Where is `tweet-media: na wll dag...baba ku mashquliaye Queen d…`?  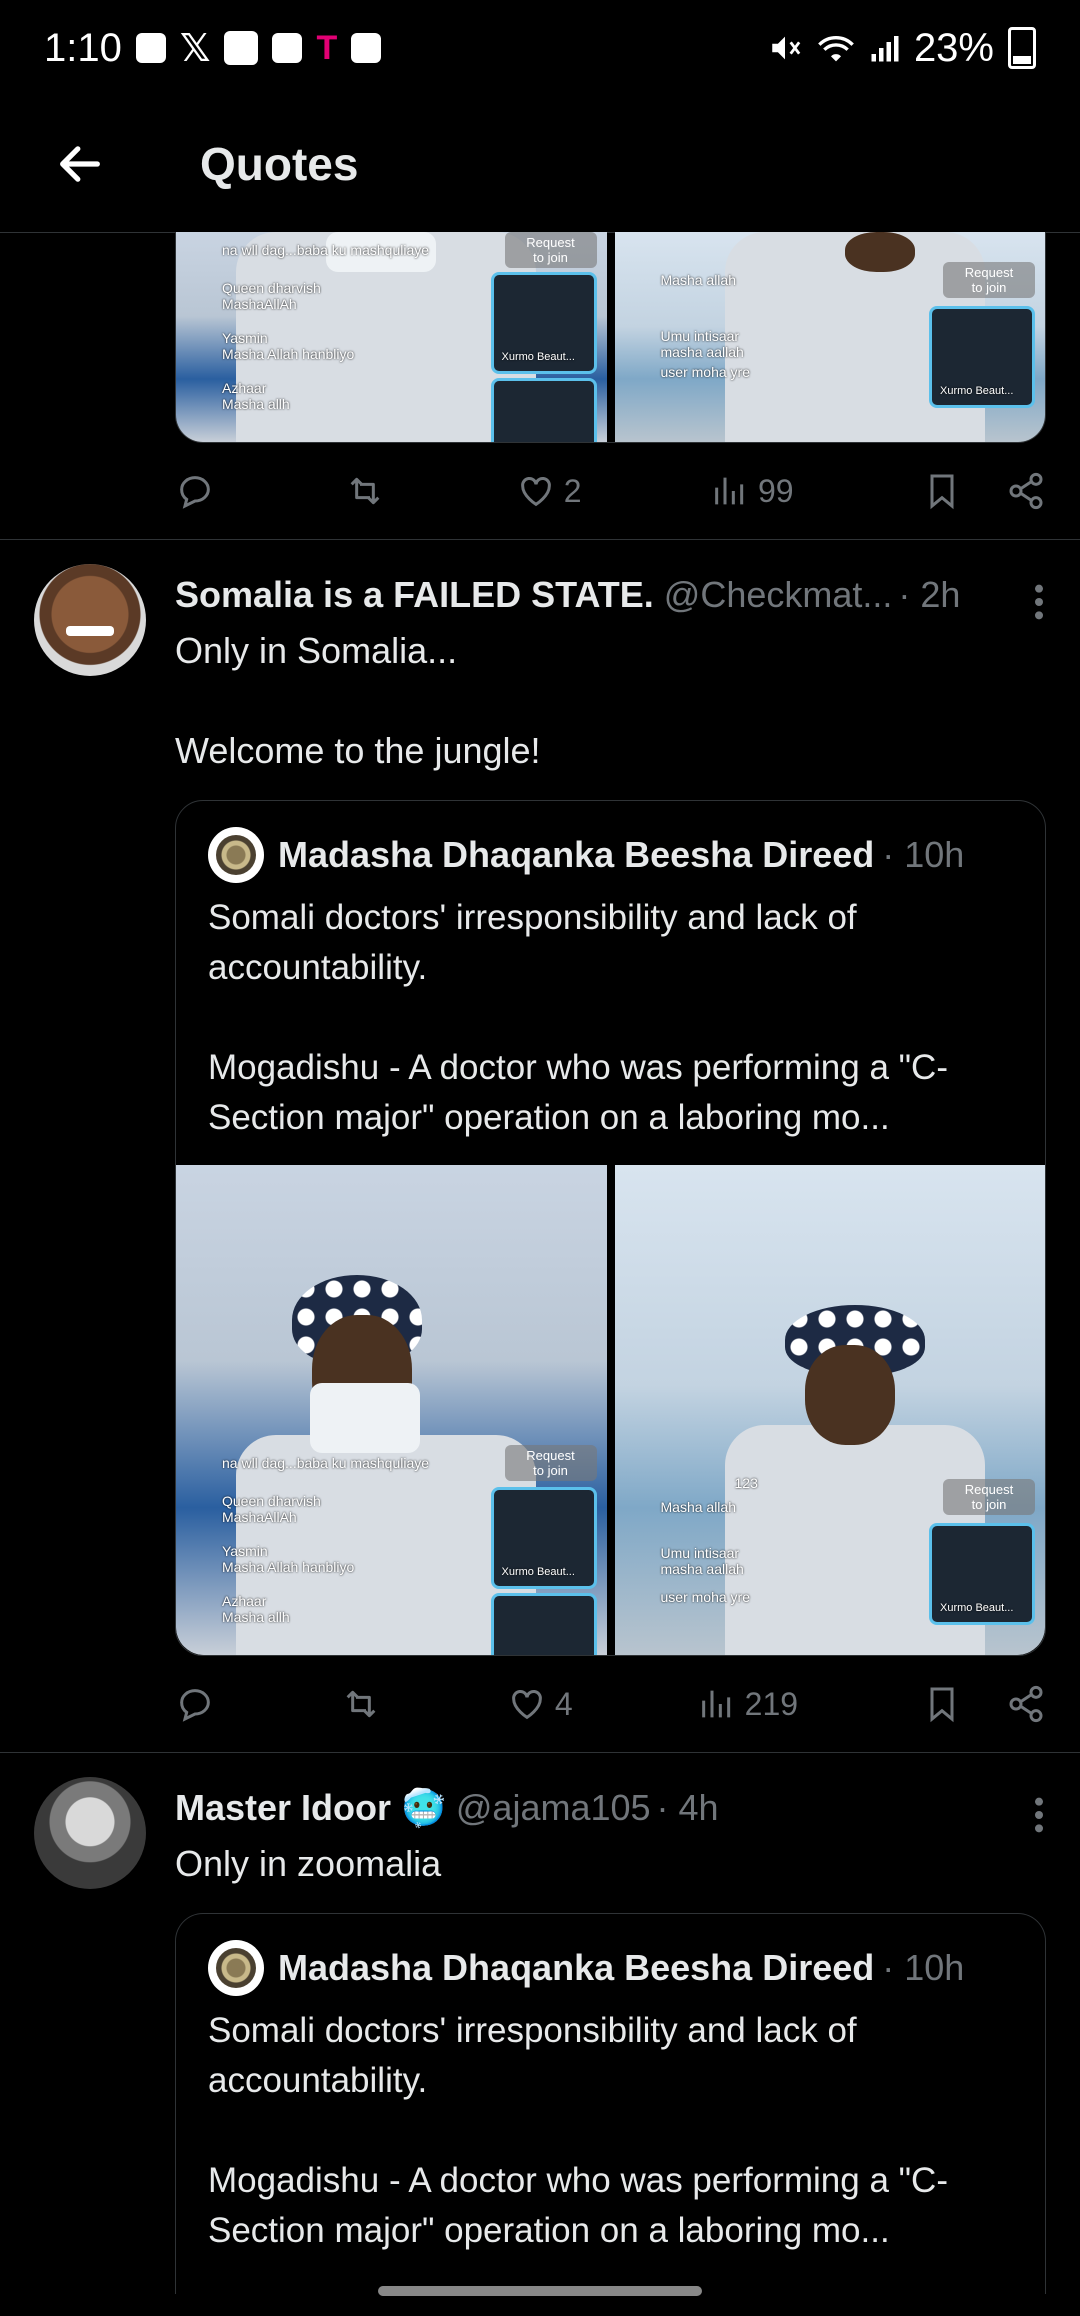
tweet-media: na wll dag...baba ku mashquliaye Queen d… is located at coordinates (610, 337).